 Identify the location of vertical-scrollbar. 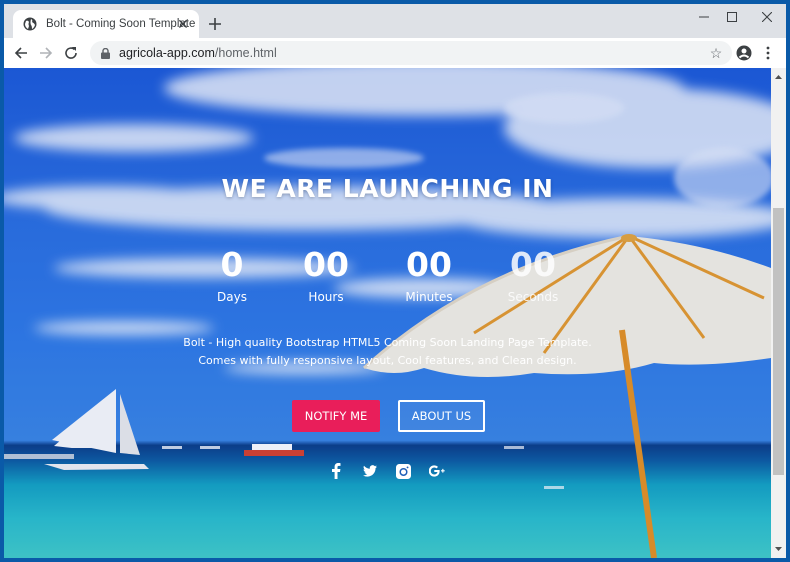
(778, 313).